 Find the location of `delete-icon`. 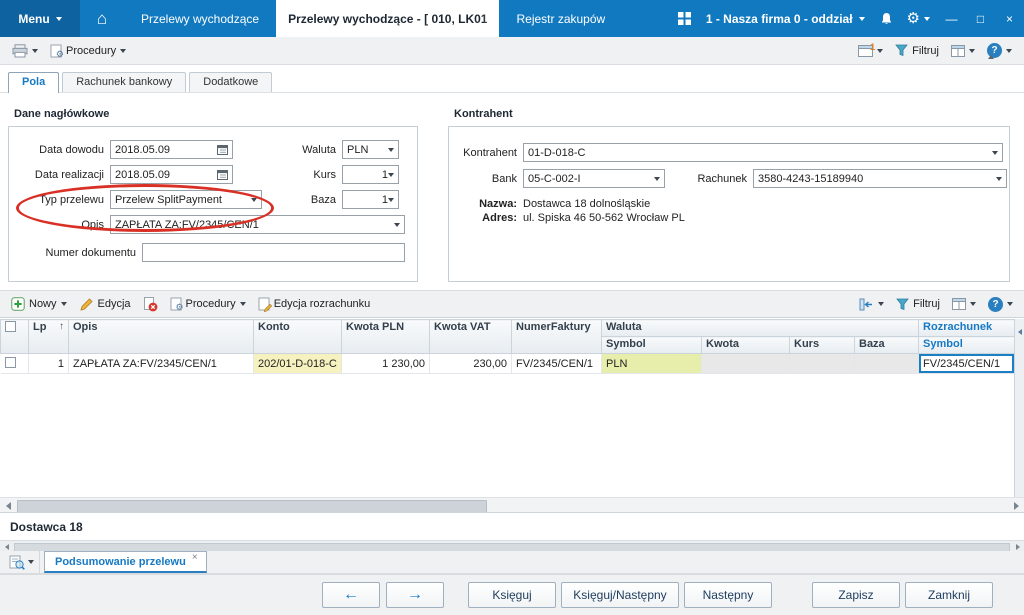

delete-icon is located at coordinates (150, 303).